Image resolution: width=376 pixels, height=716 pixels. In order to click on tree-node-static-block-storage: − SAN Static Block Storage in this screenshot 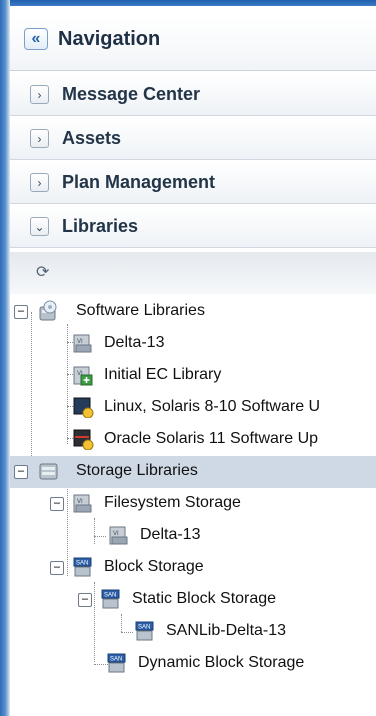, I will do `click(193, 600)`.